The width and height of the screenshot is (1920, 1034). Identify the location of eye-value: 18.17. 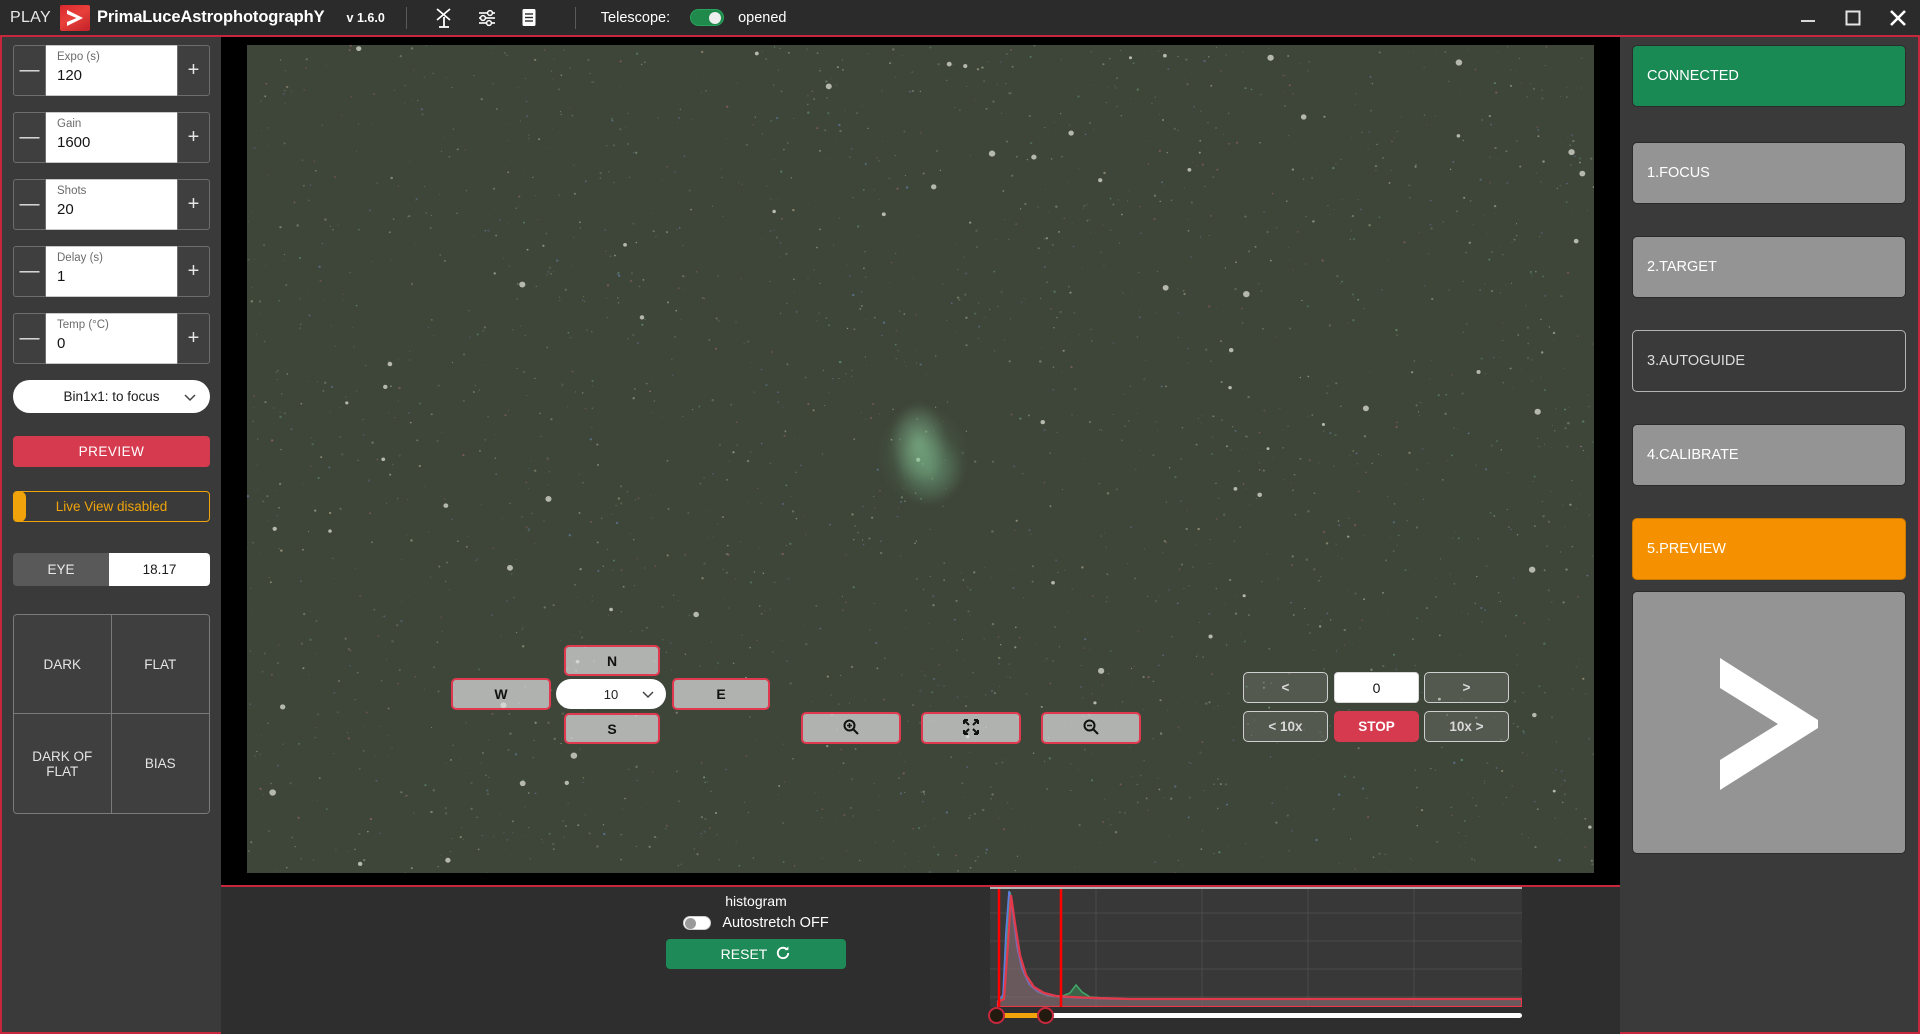
(159, 569).